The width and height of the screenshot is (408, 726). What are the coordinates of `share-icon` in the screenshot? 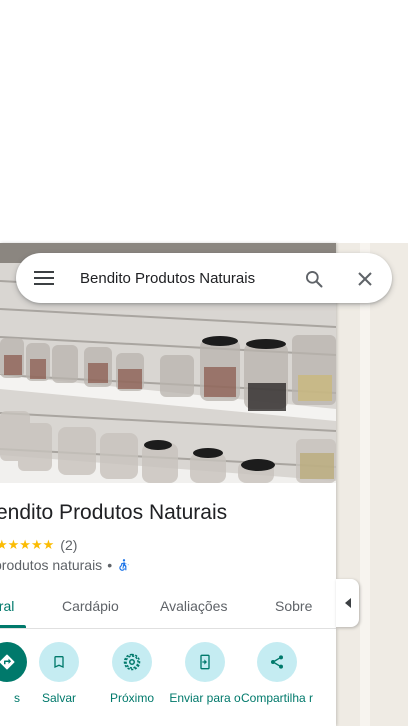 It's located at (277, 662).